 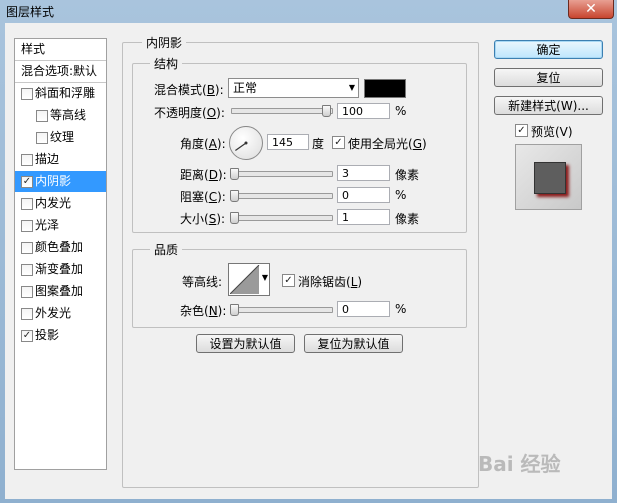 I want to click on style-item-label: 投影, so click(x=47, y=335).